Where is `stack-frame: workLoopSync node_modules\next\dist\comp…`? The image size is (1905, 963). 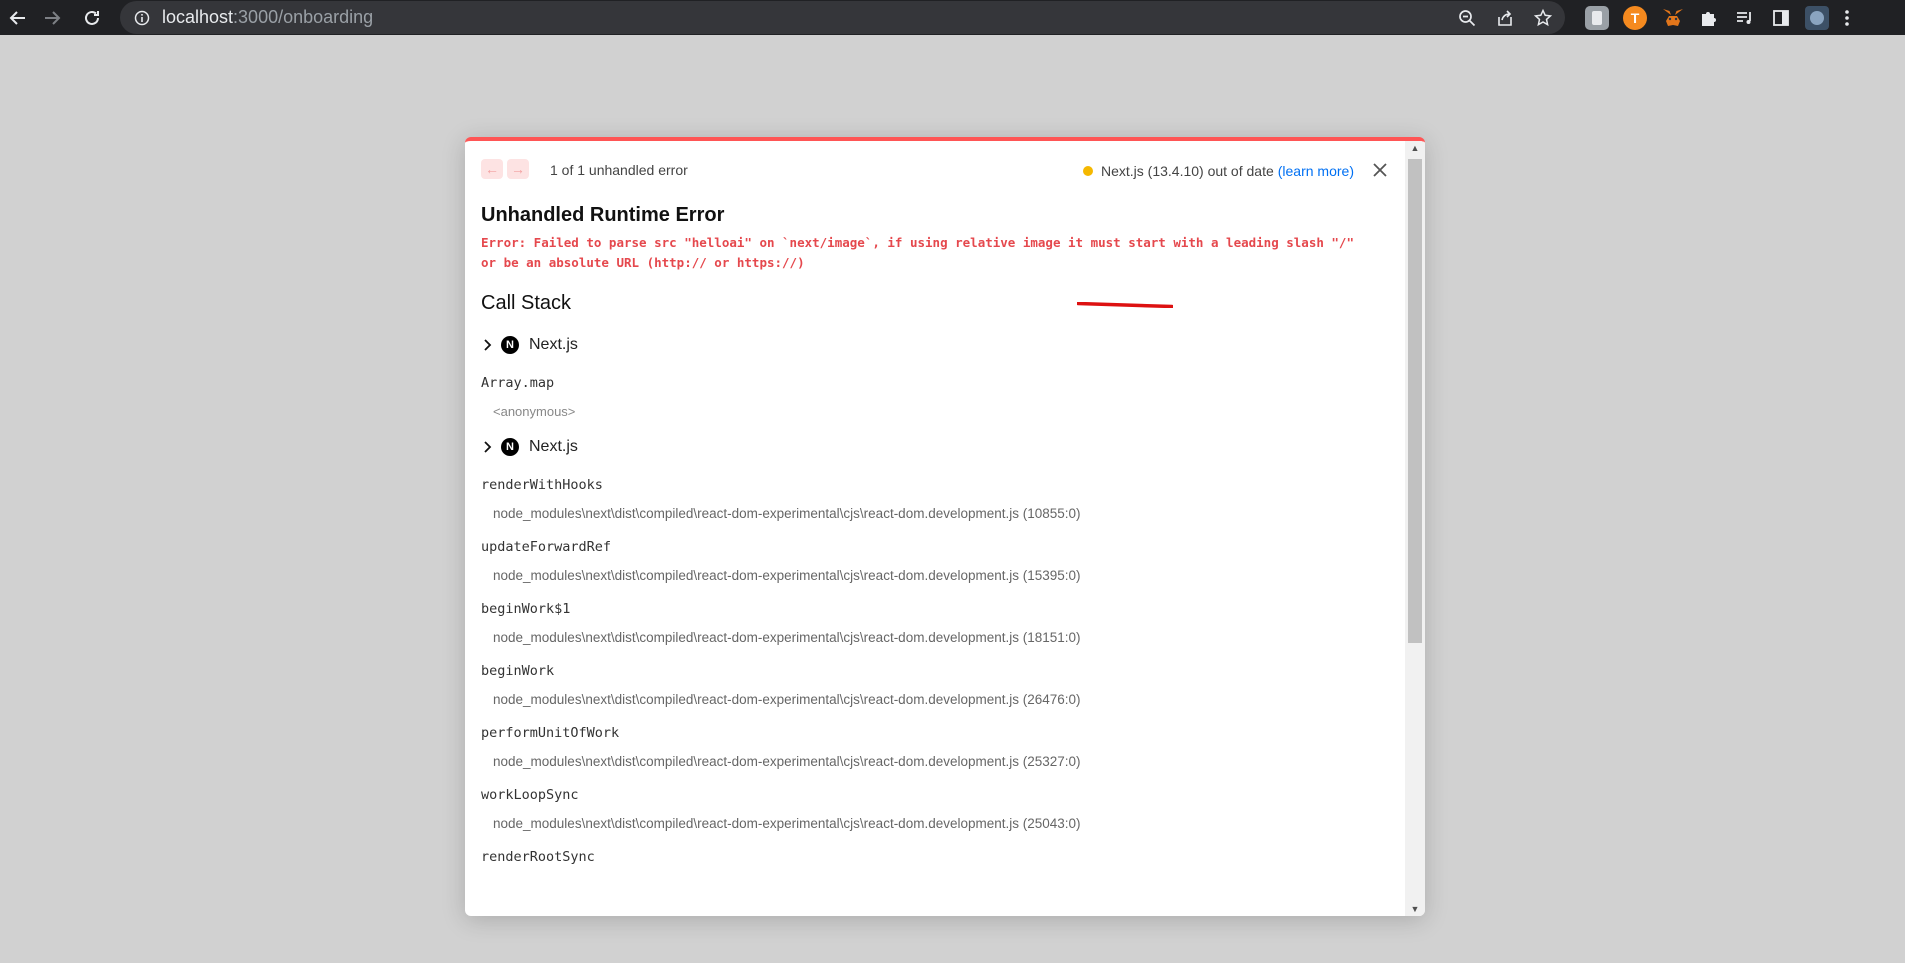
stack-frame: workLoopSync node_modules\next\dist\comp… is located at coordinates (931, 810).